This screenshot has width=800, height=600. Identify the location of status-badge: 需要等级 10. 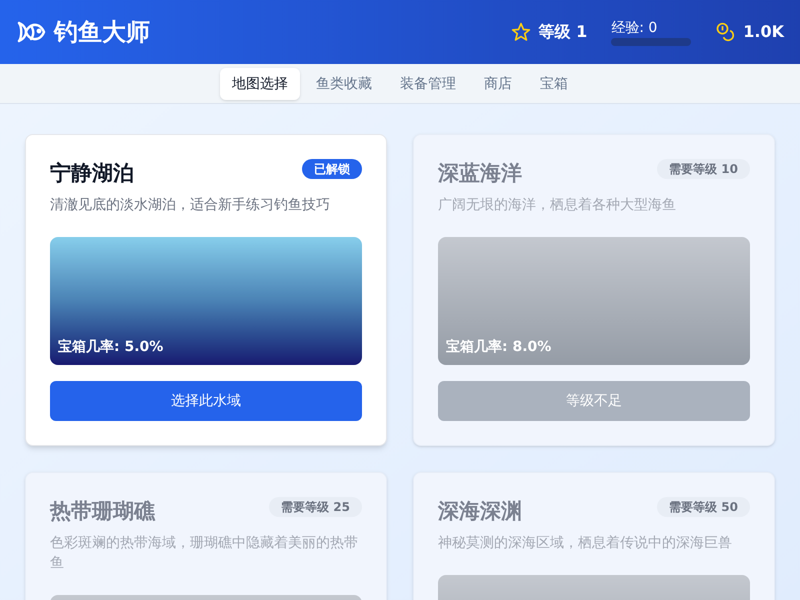
(703, 169).